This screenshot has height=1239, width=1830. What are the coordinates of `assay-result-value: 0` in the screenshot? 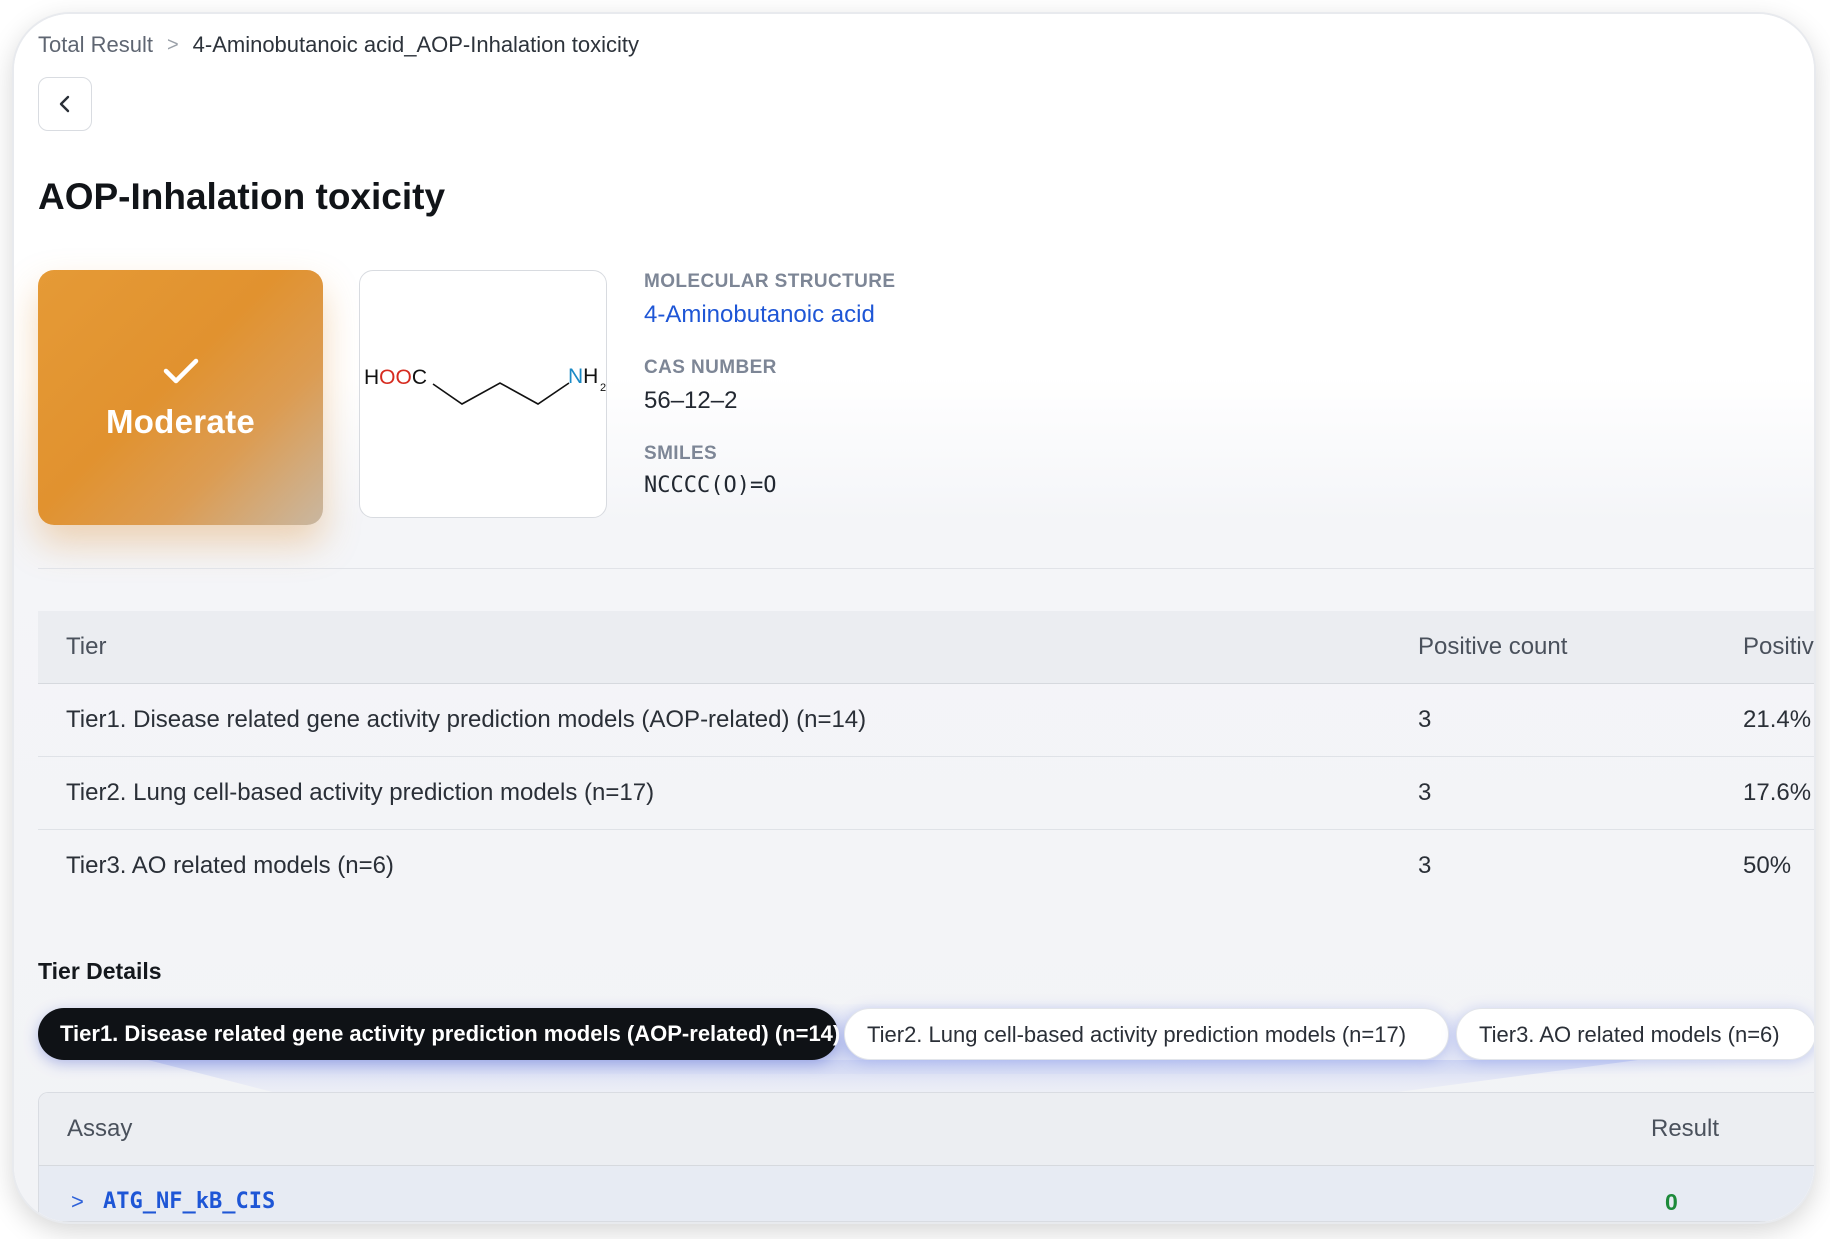 It's located at (1671, 1202).